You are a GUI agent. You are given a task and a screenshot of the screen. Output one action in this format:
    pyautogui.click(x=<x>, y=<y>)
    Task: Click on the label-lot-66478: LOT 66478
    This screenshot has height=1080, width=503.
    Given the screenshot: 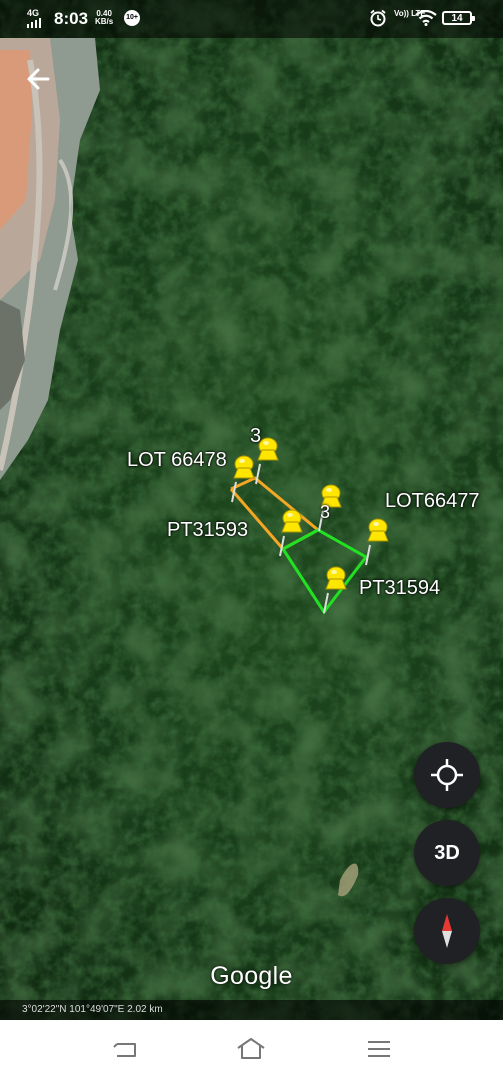 What is the action you would take?
    pyautogui.click(x=177, y=460)
    